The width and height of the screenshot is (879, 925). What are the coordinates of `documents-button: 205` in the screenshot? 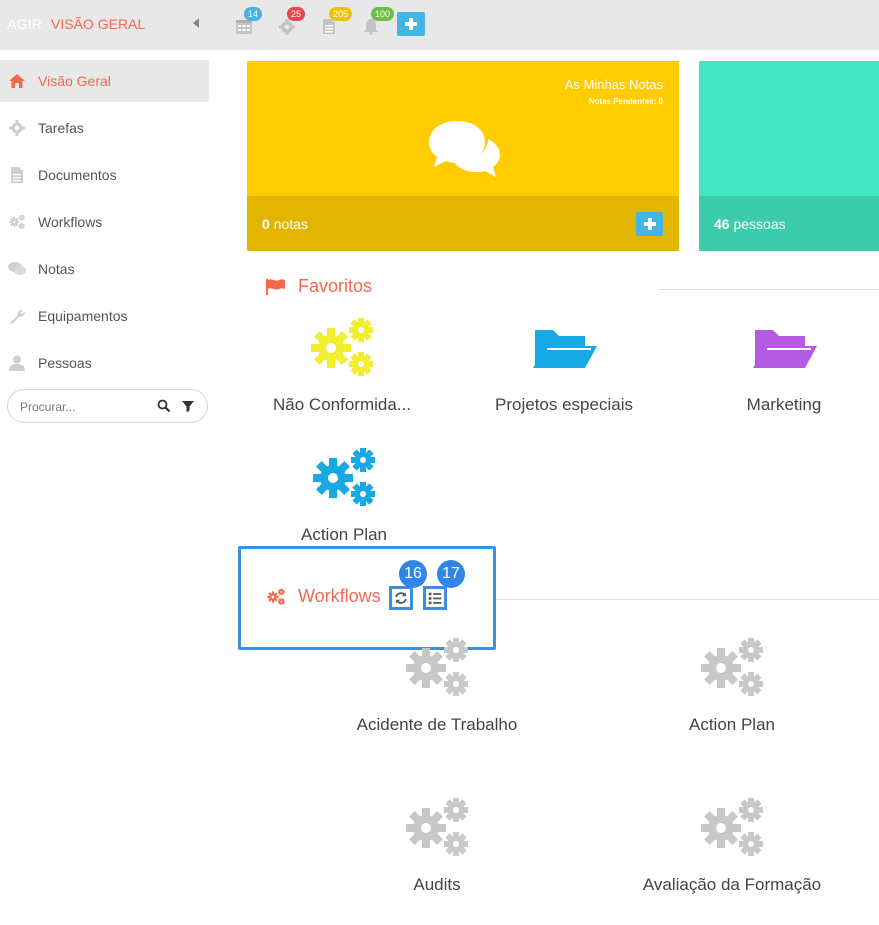 It's located at (336, 21).